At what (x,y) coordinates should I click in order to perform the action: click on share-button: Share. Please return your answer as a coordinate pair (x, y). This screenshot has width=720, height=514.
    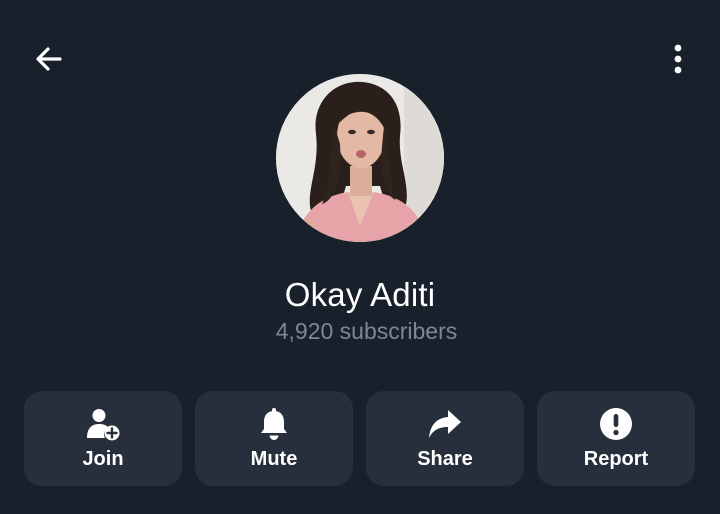
    Looking at the image, I should click on (445, 438).